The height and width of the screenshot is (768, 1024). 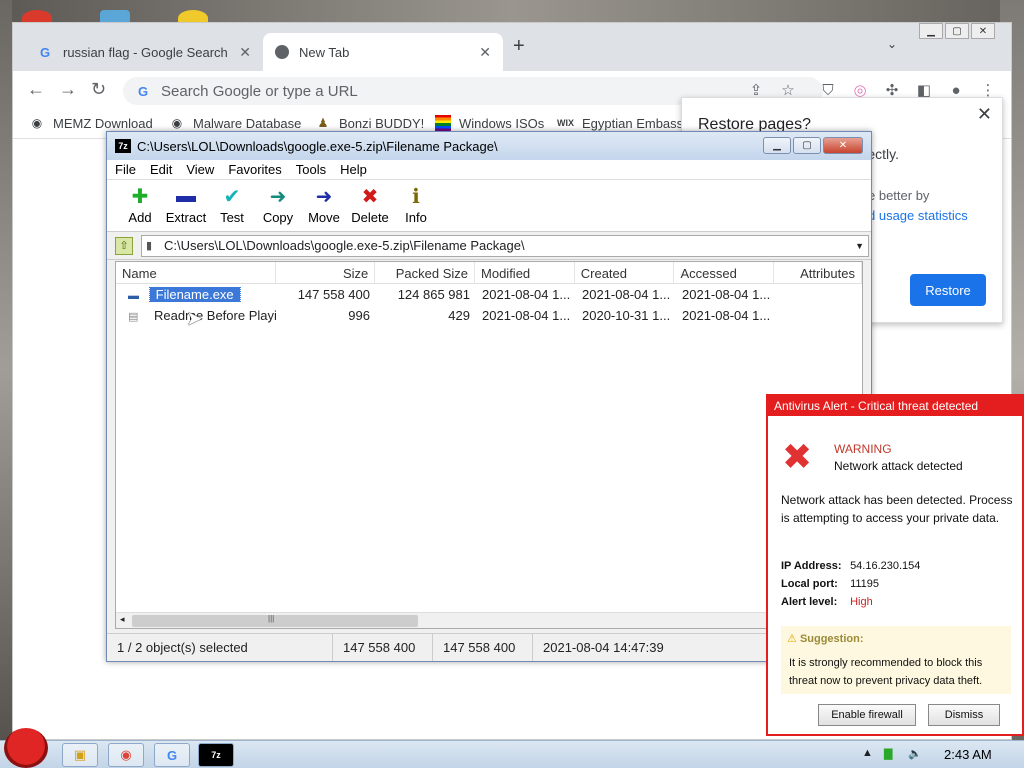 I want to click on status-selected: 1 / 2 object(s) selected, so click(x=220, y=647).